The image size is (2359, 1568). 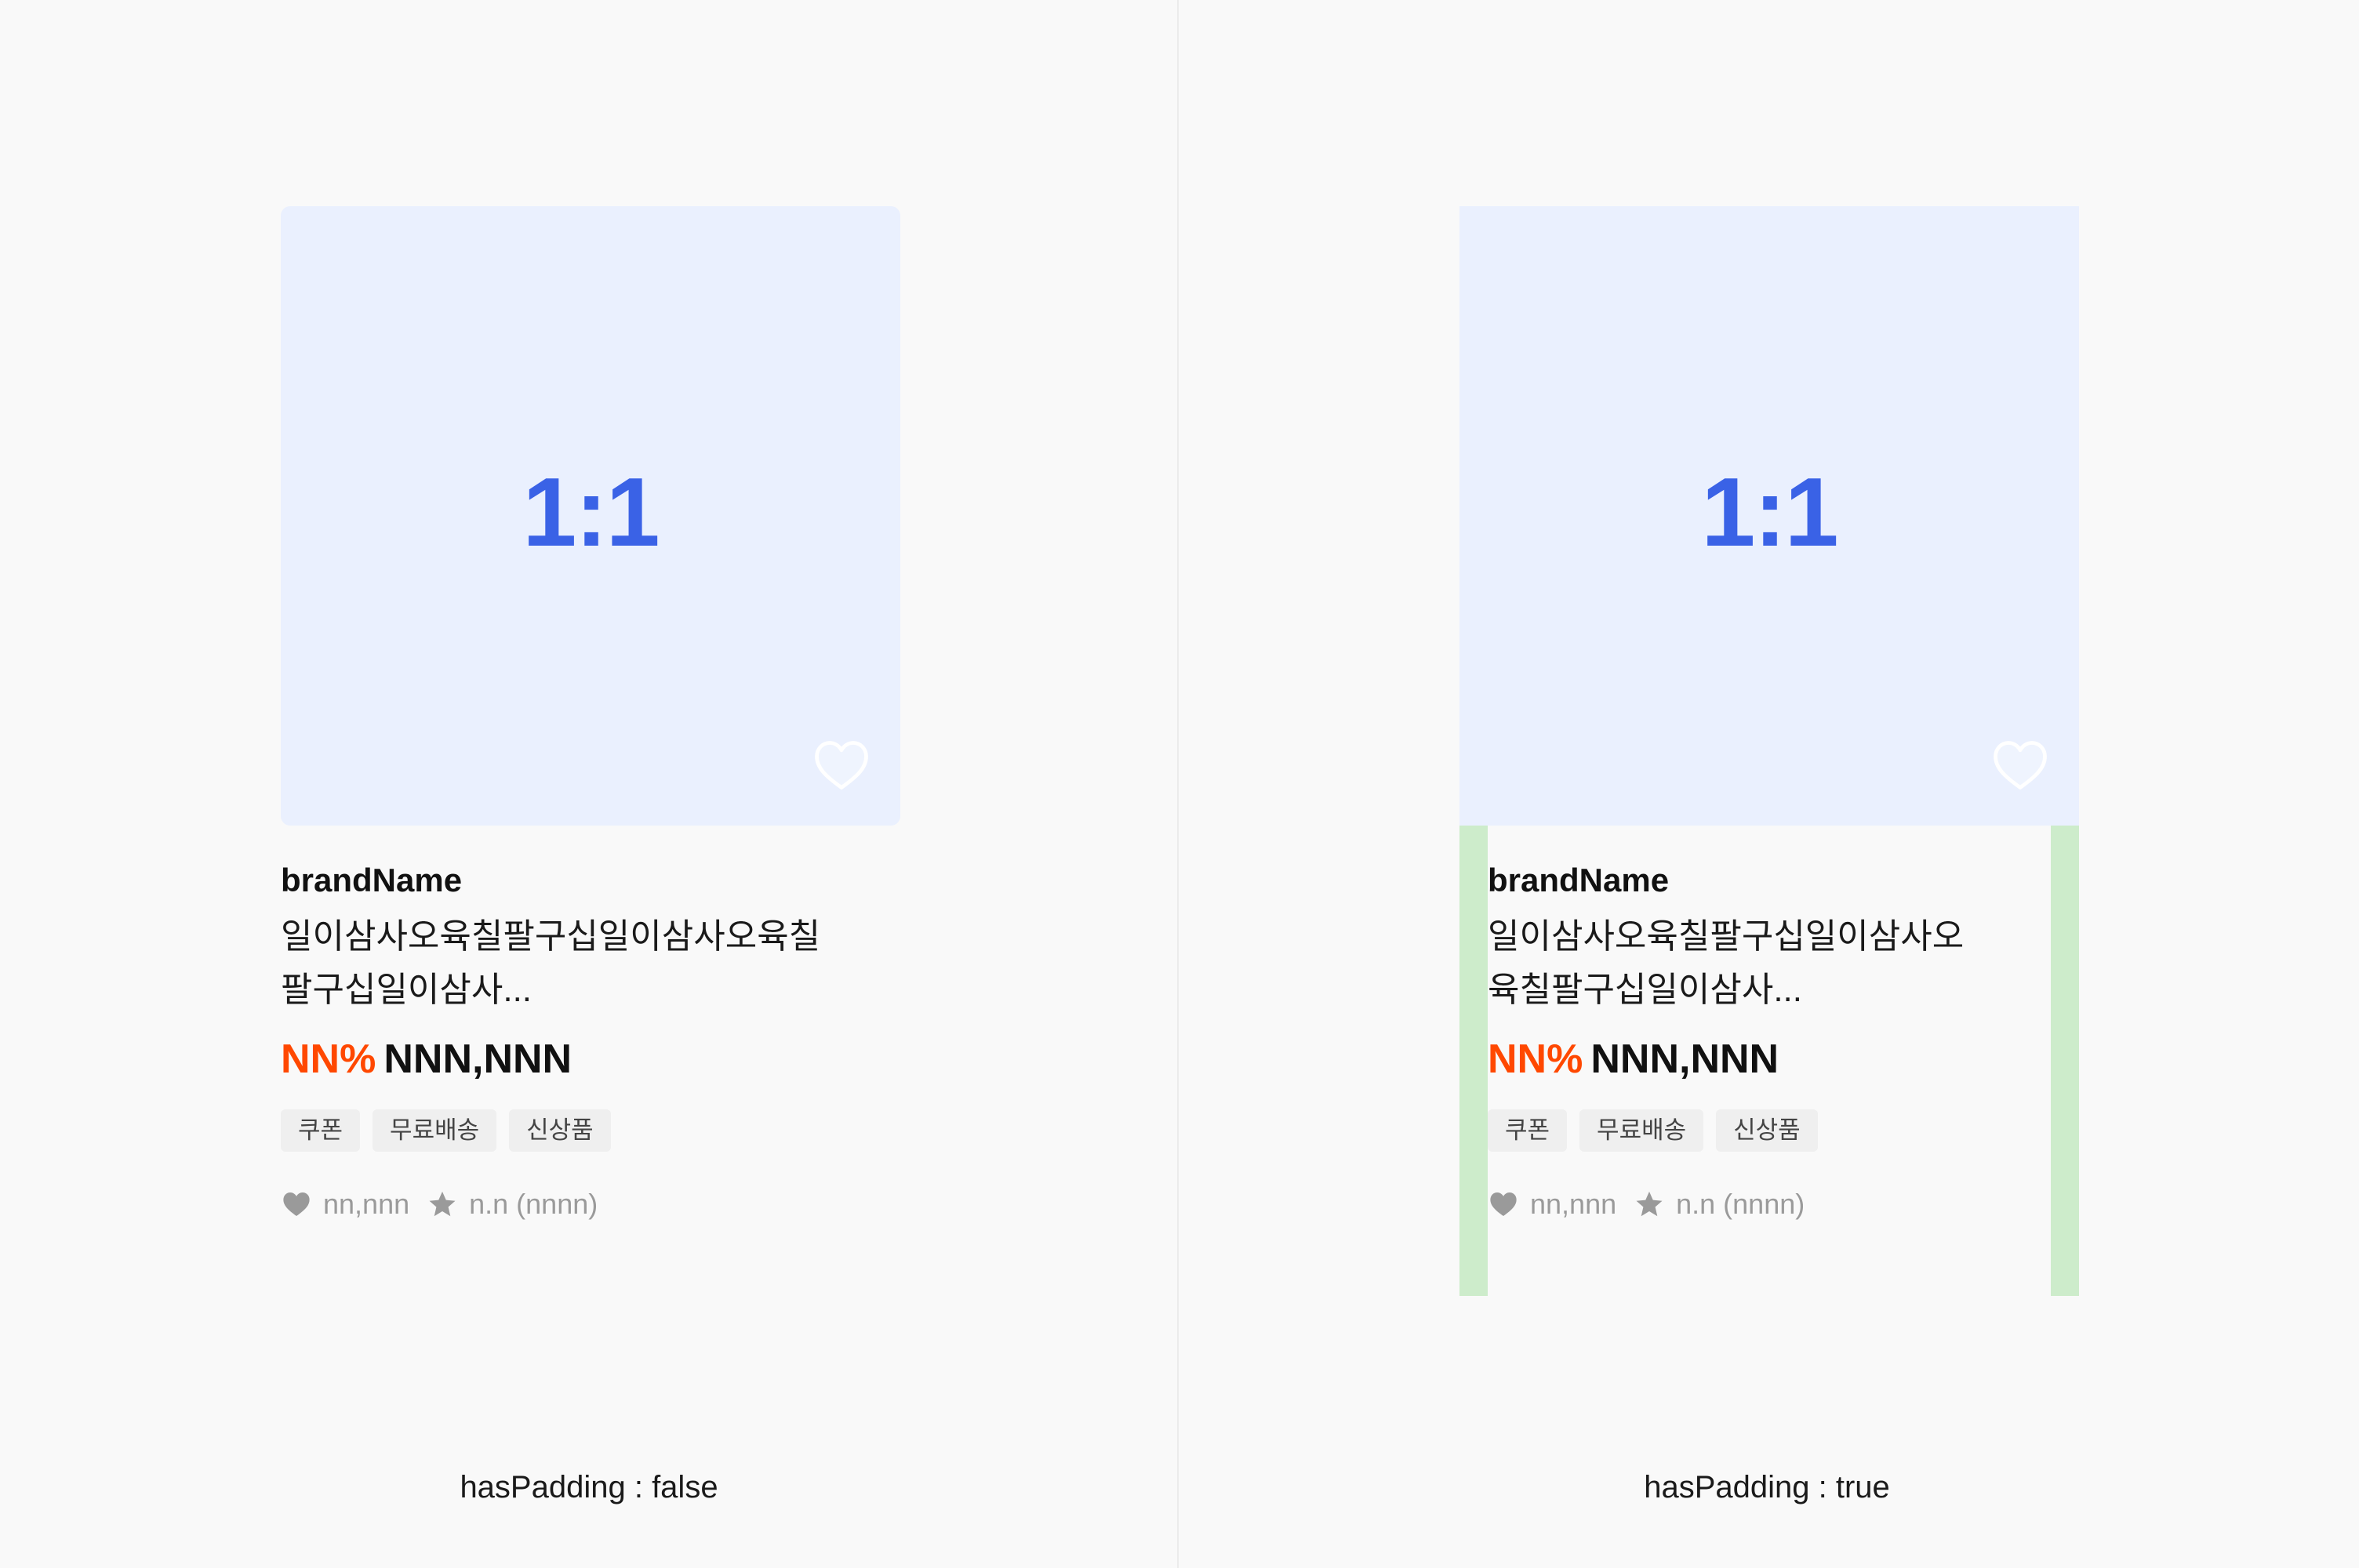 What do you see at coordinates (589, 1487) in the screenshot?
I see `variant-caption: hasPadding : false` at bounding box center [589, 1487].